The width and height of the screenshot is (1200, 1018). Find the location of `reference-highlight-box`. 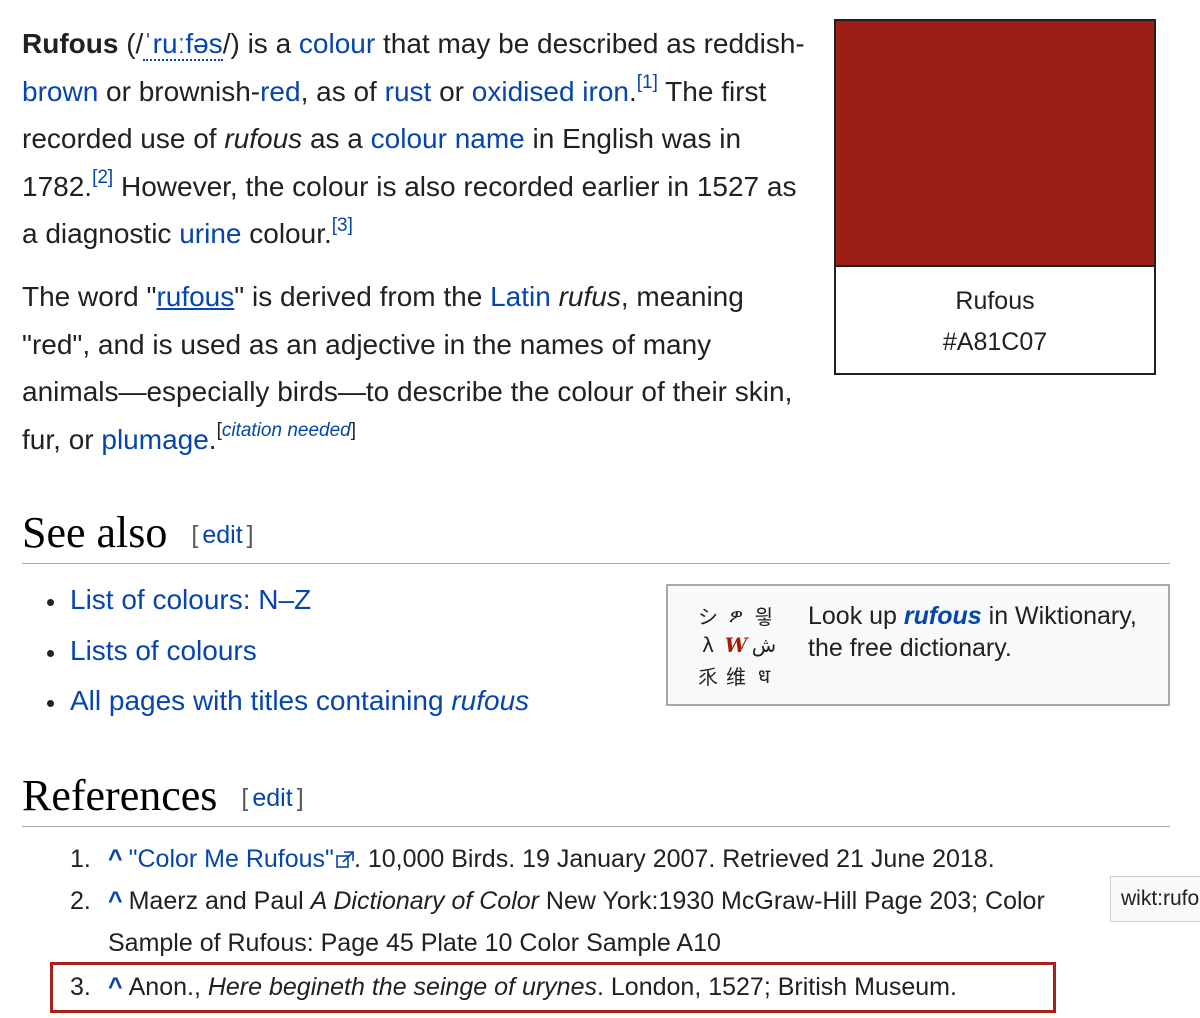

reference-highlight-box is located at coordinates (553, 987).